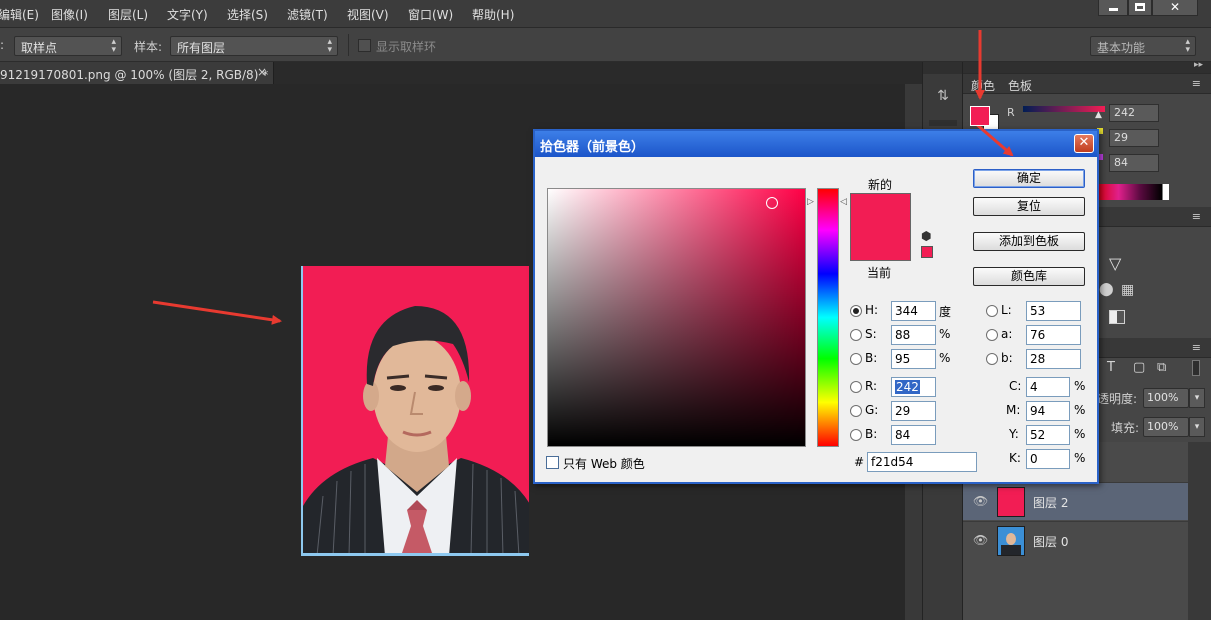 This screenshot has height=620, width=1211. I want to click on c-field: 4, so click(1048, 387).